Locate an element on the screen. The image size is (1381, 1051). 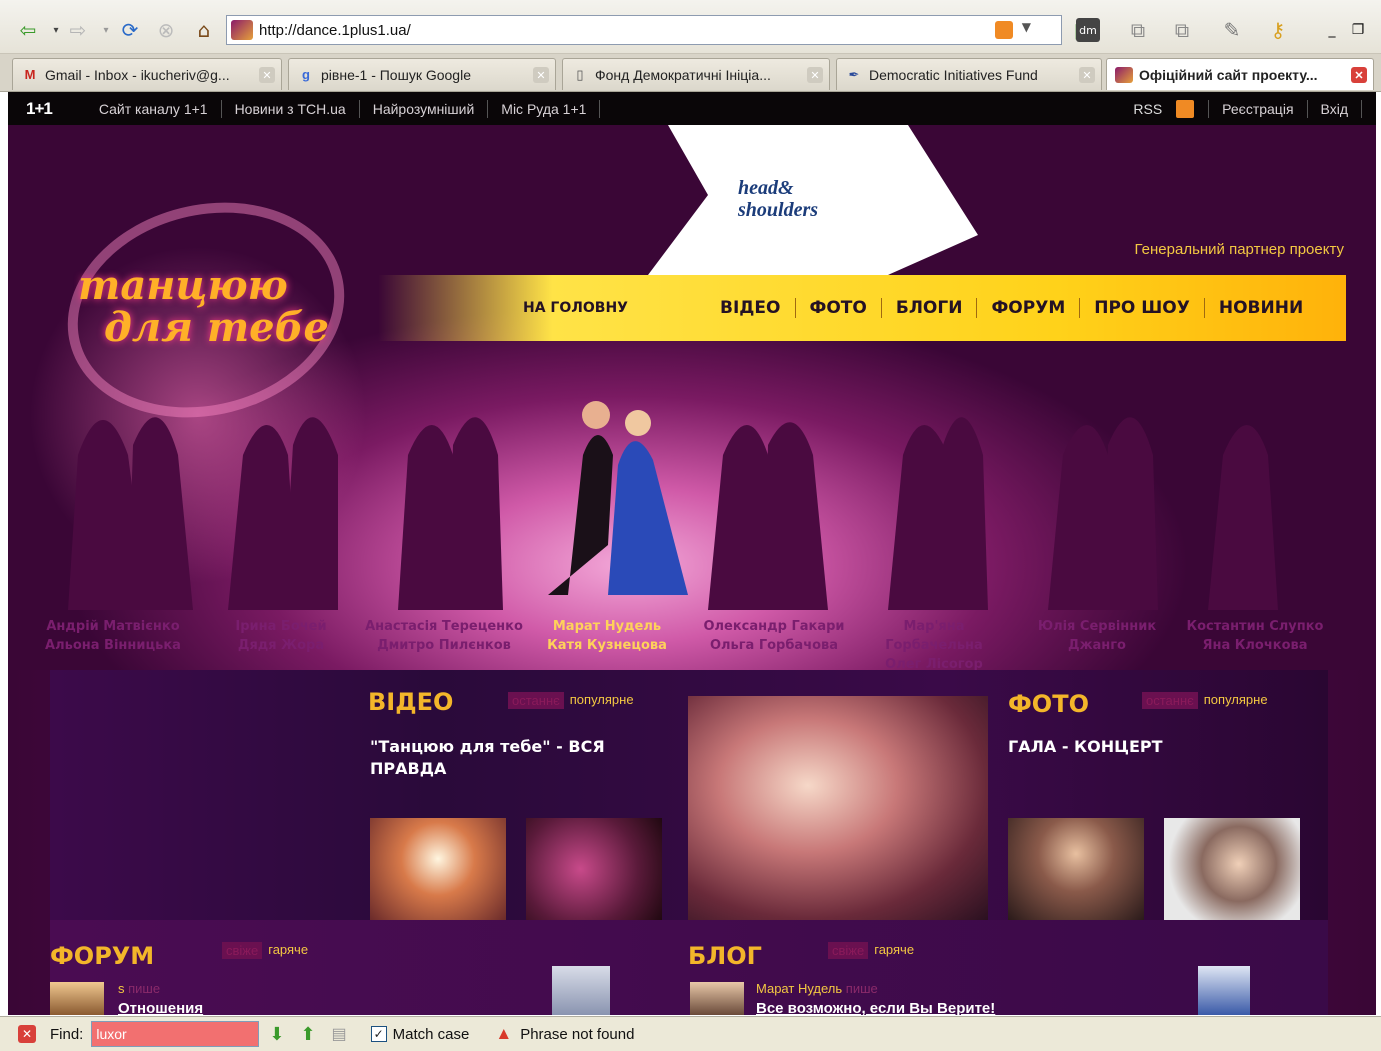
tab-democratic-initiatives: ✒ Democratic Initiatives Fund ✕ is located at coordinates (969, 74).